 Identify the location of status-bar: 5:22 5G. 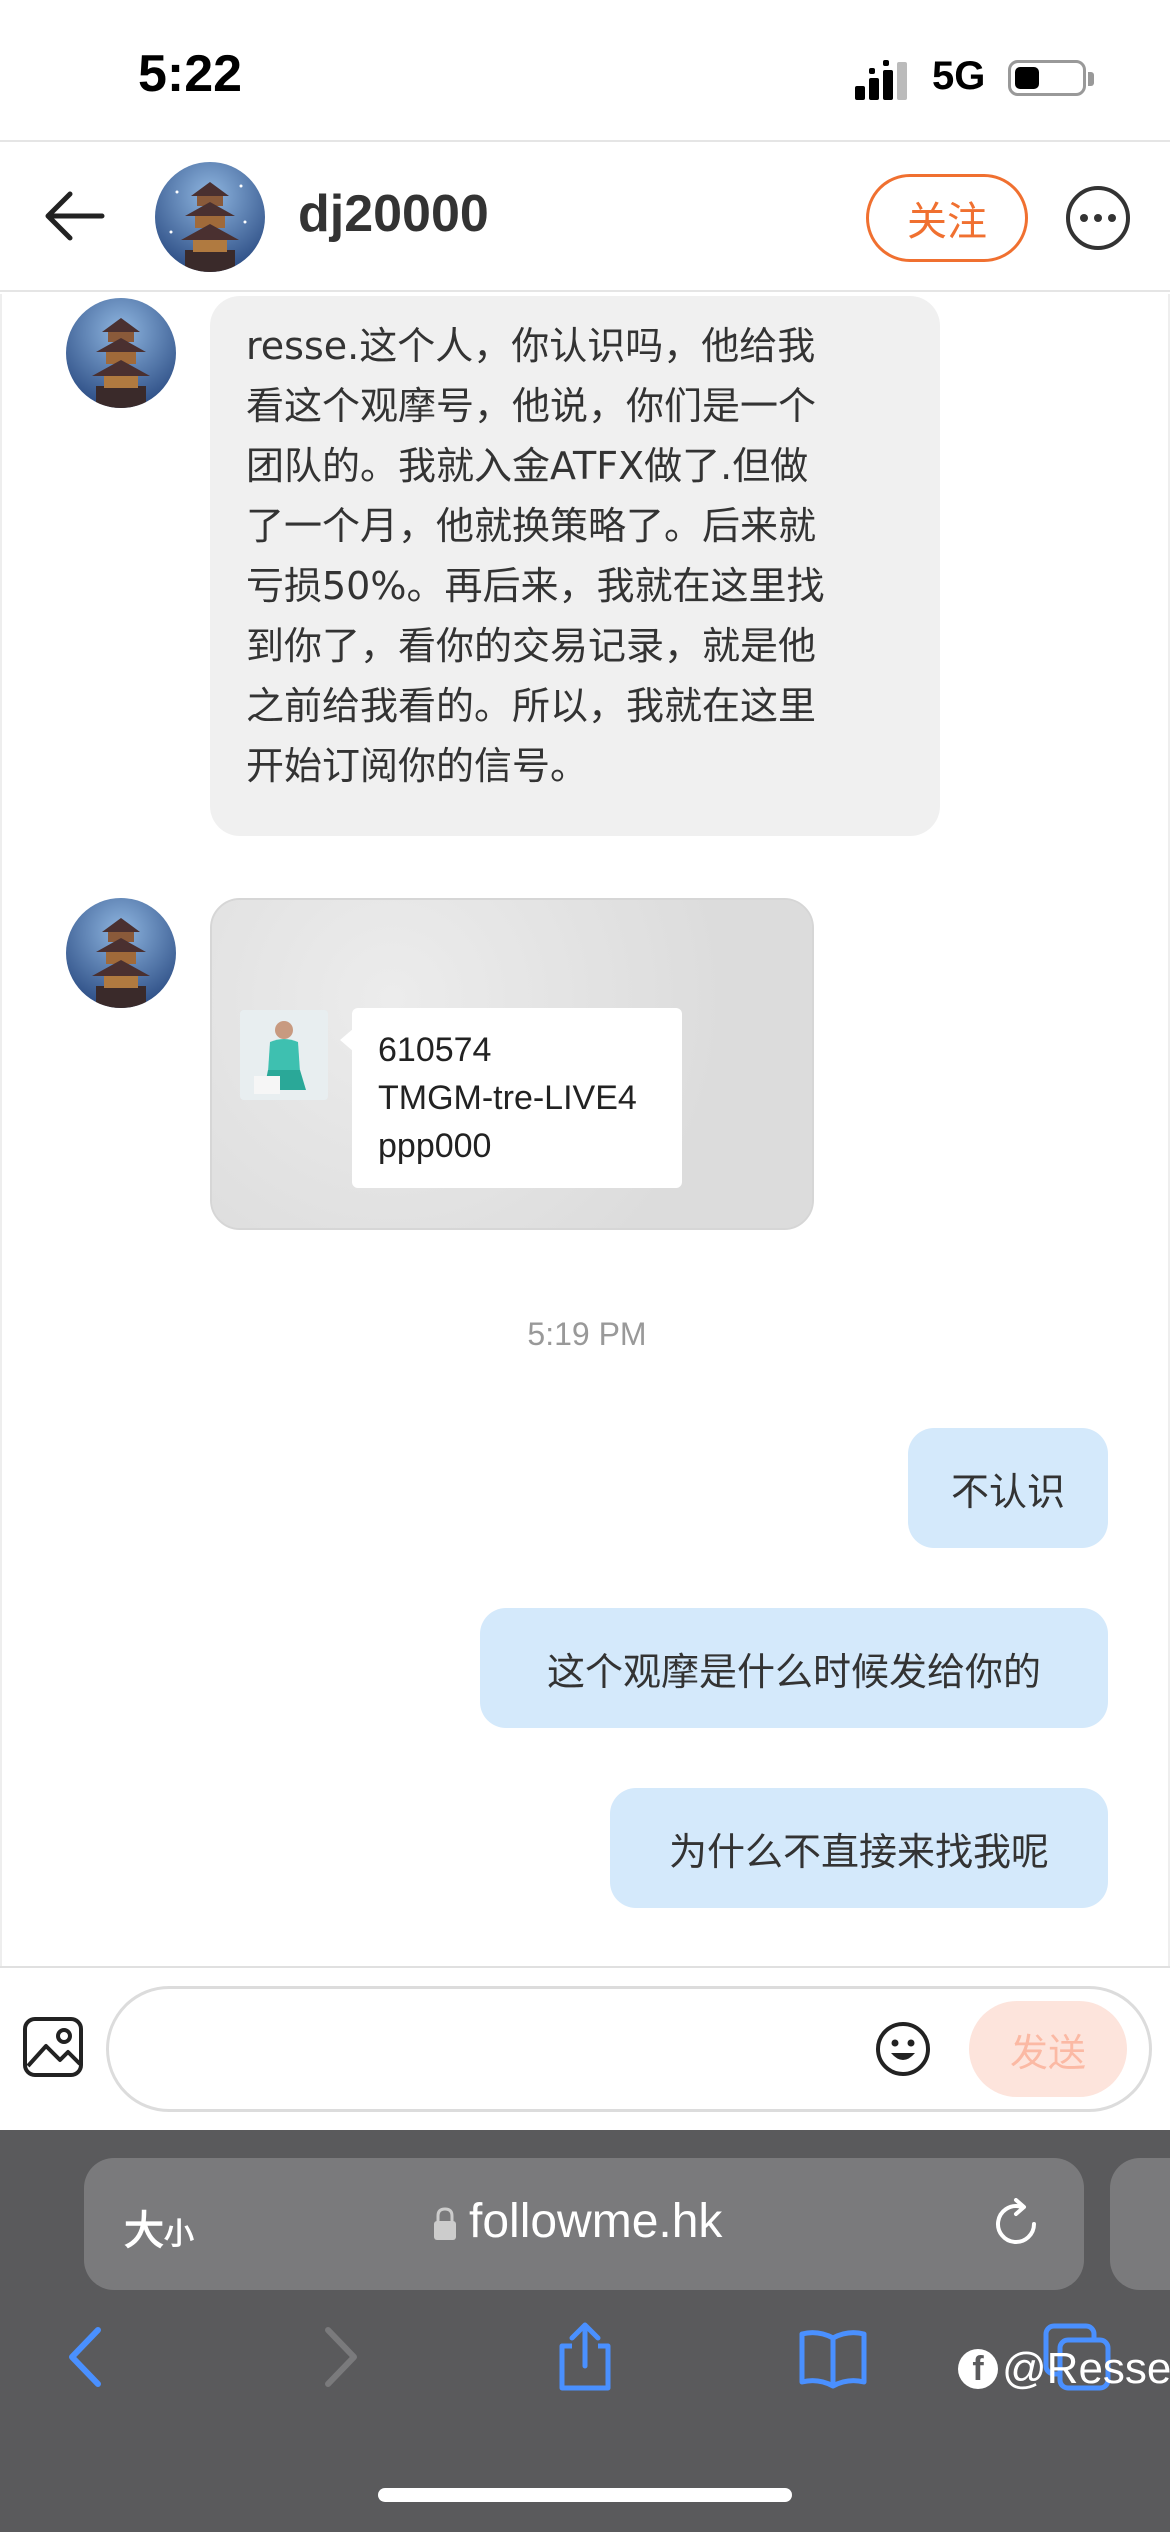
(585, 70).